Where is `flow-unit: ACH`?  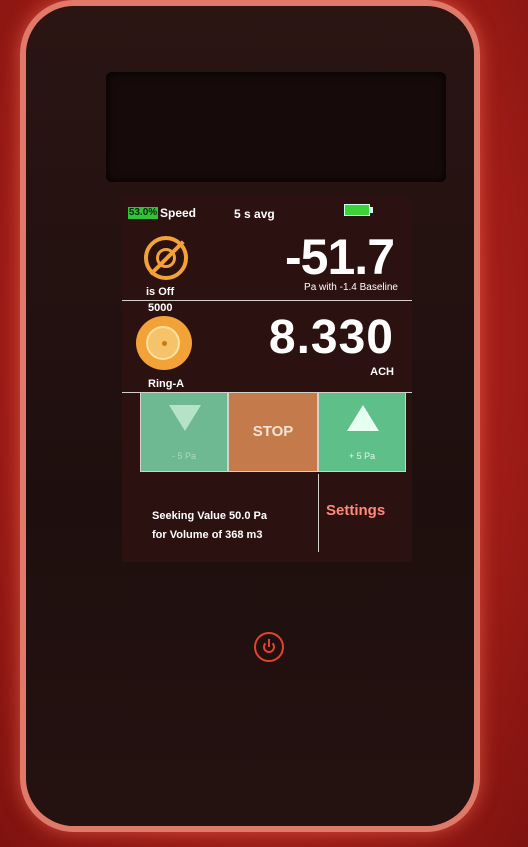
flow-unit: ACH is located at coordinates (382, 372).